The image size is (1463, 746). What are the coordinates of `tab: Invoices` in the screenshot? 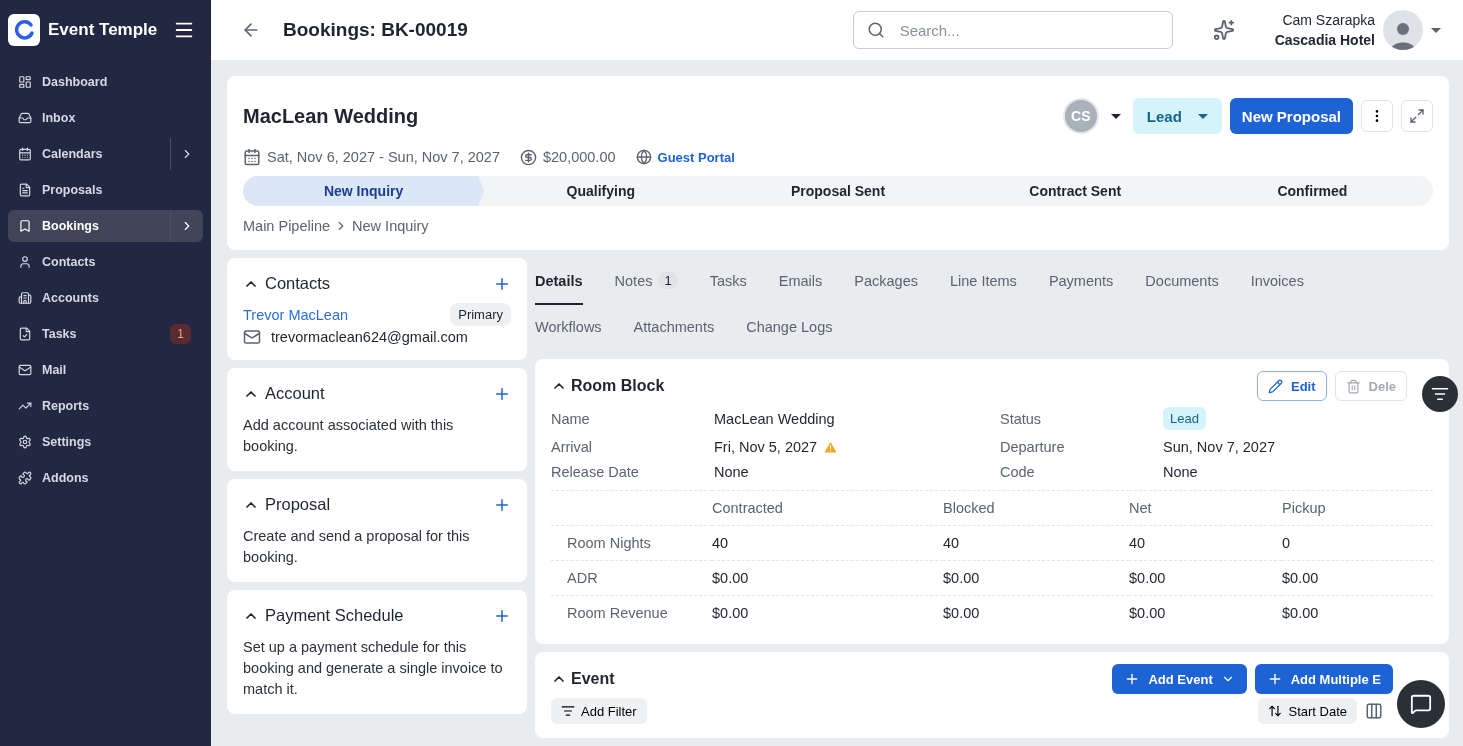 It's located at (1277, 281).